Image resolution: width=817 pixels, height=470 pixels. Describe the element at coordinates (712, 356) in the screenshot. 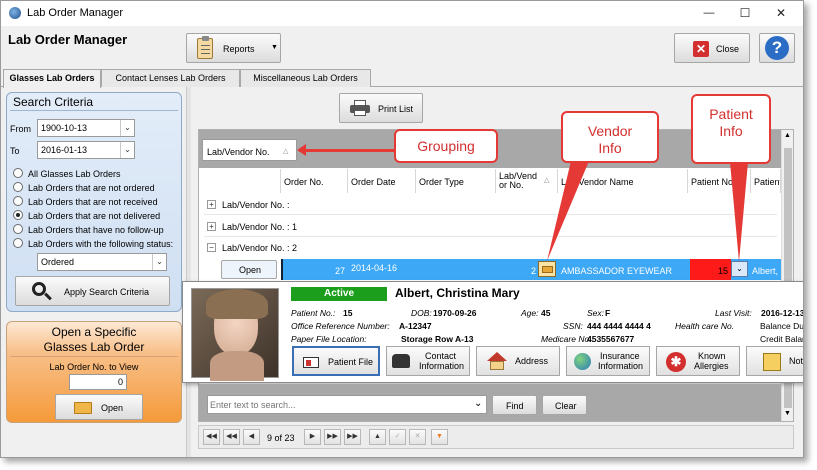

I see `known-label: Known` at that location.